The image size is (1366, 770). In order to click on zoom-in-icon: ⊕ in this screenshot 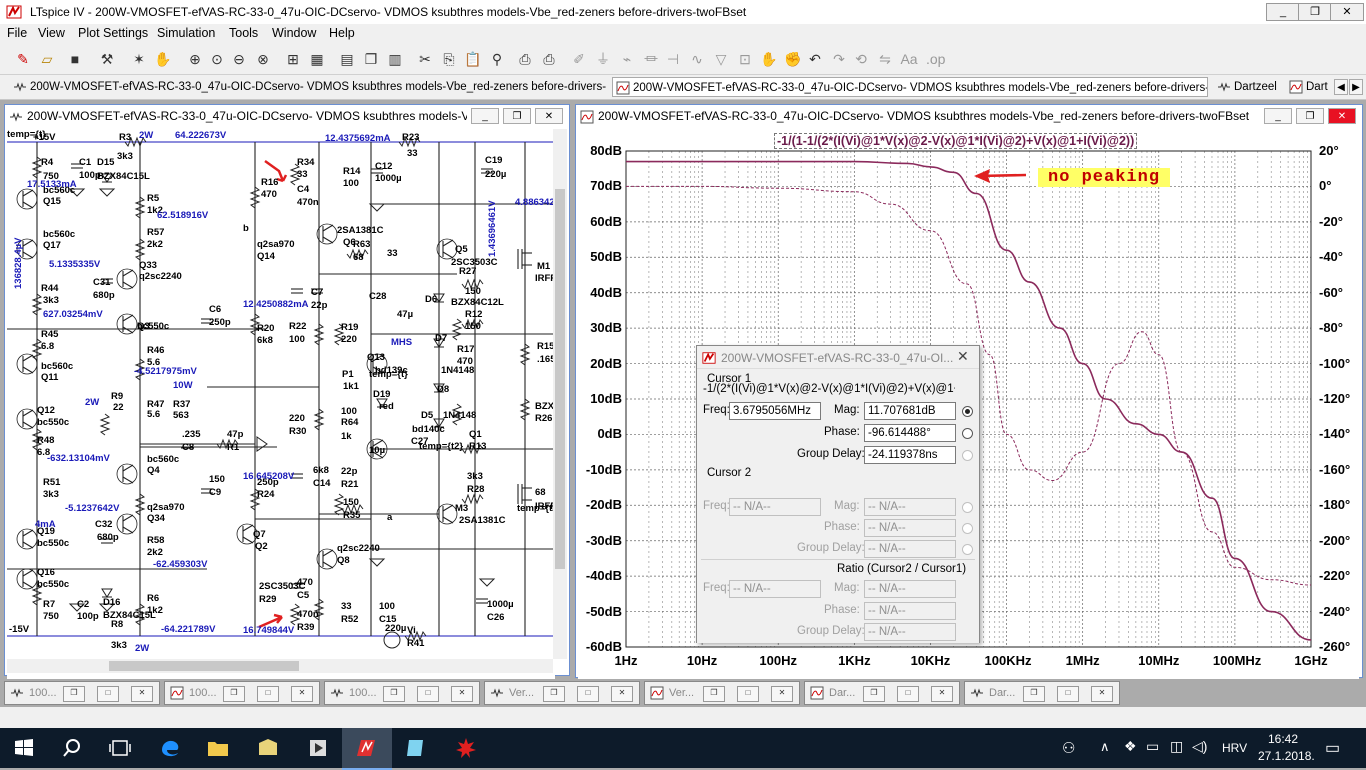, I will do `click(195, 59)`.